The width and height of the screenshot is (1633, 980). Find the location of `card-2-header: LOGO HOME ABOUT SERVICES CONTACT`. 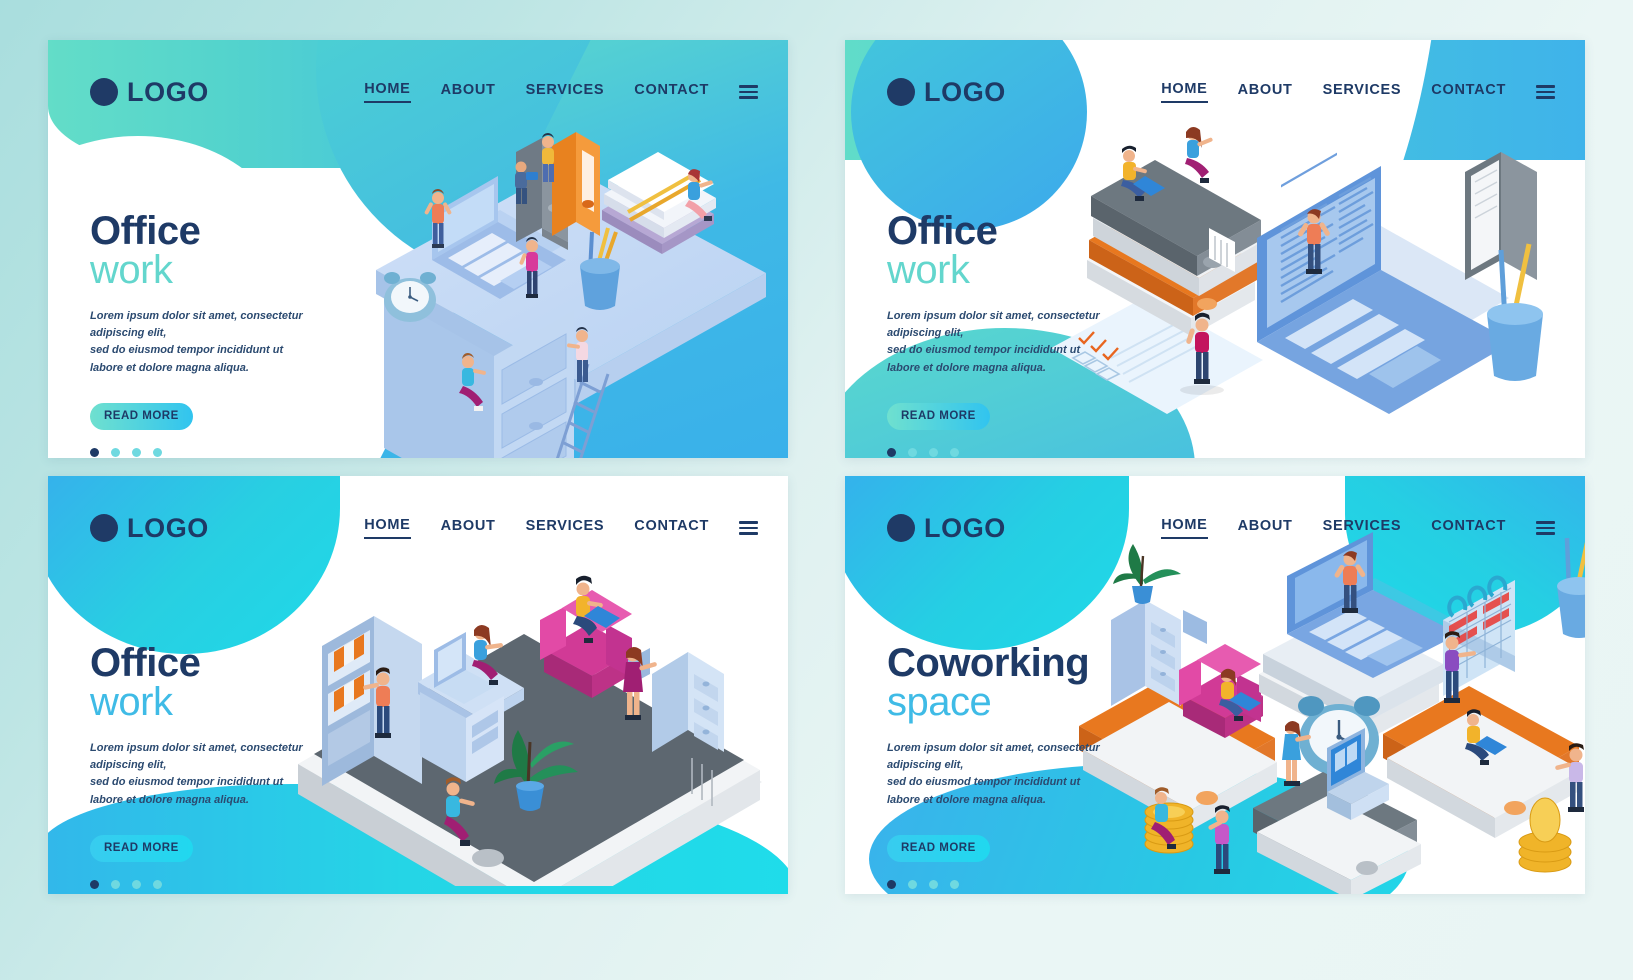

card-2-header: LOGO HOME ABOUT SERVICES CONTACT is located at coordinates (1215, 92).